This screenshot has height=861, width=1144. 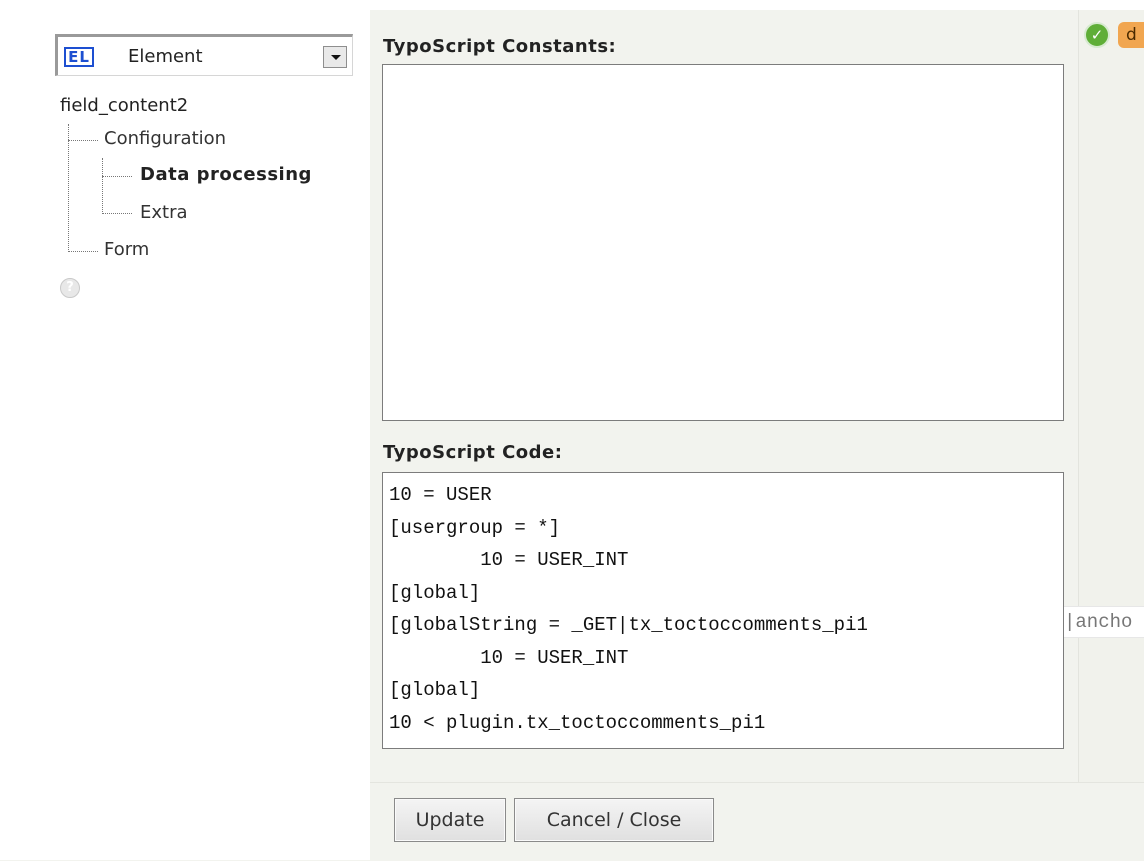 What do you see at coordinates (70, 288) in the screenshot?
I see `help-icon: ?` at bounding box center [70, 288].